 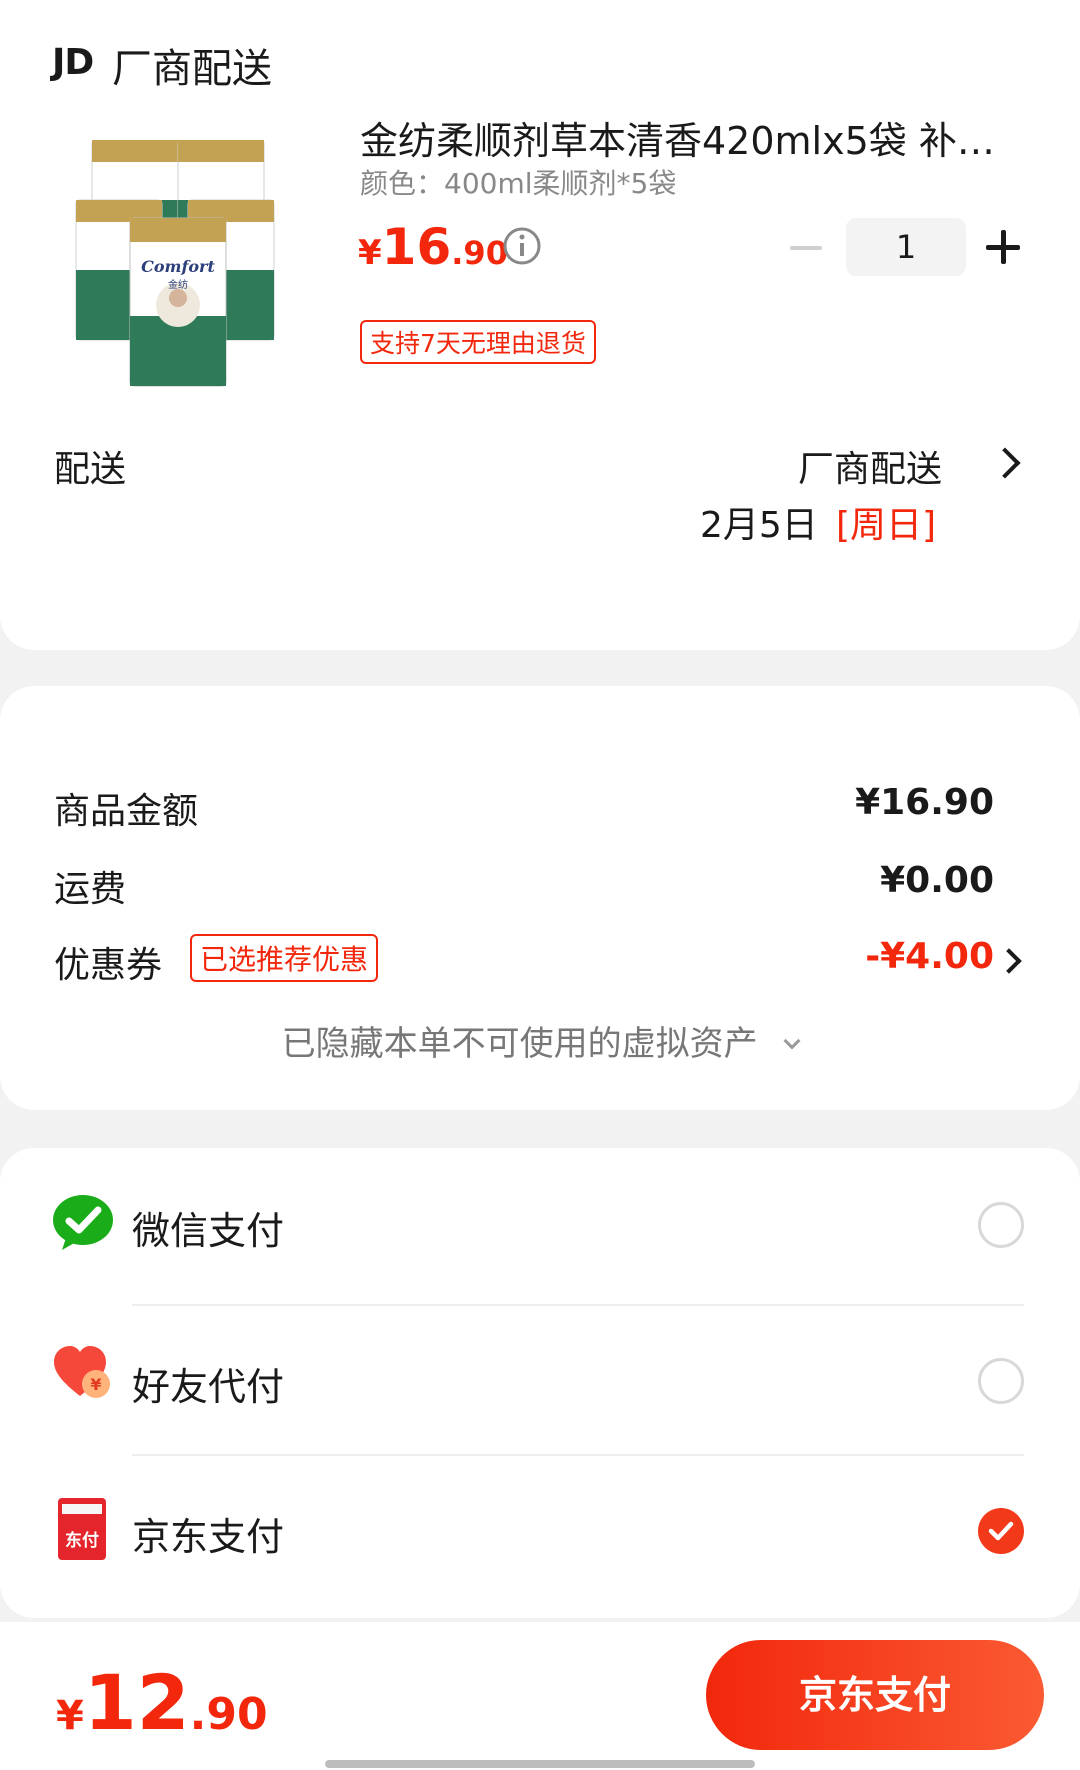 I want to click on check-icon, so click(x=1001, y=1531).